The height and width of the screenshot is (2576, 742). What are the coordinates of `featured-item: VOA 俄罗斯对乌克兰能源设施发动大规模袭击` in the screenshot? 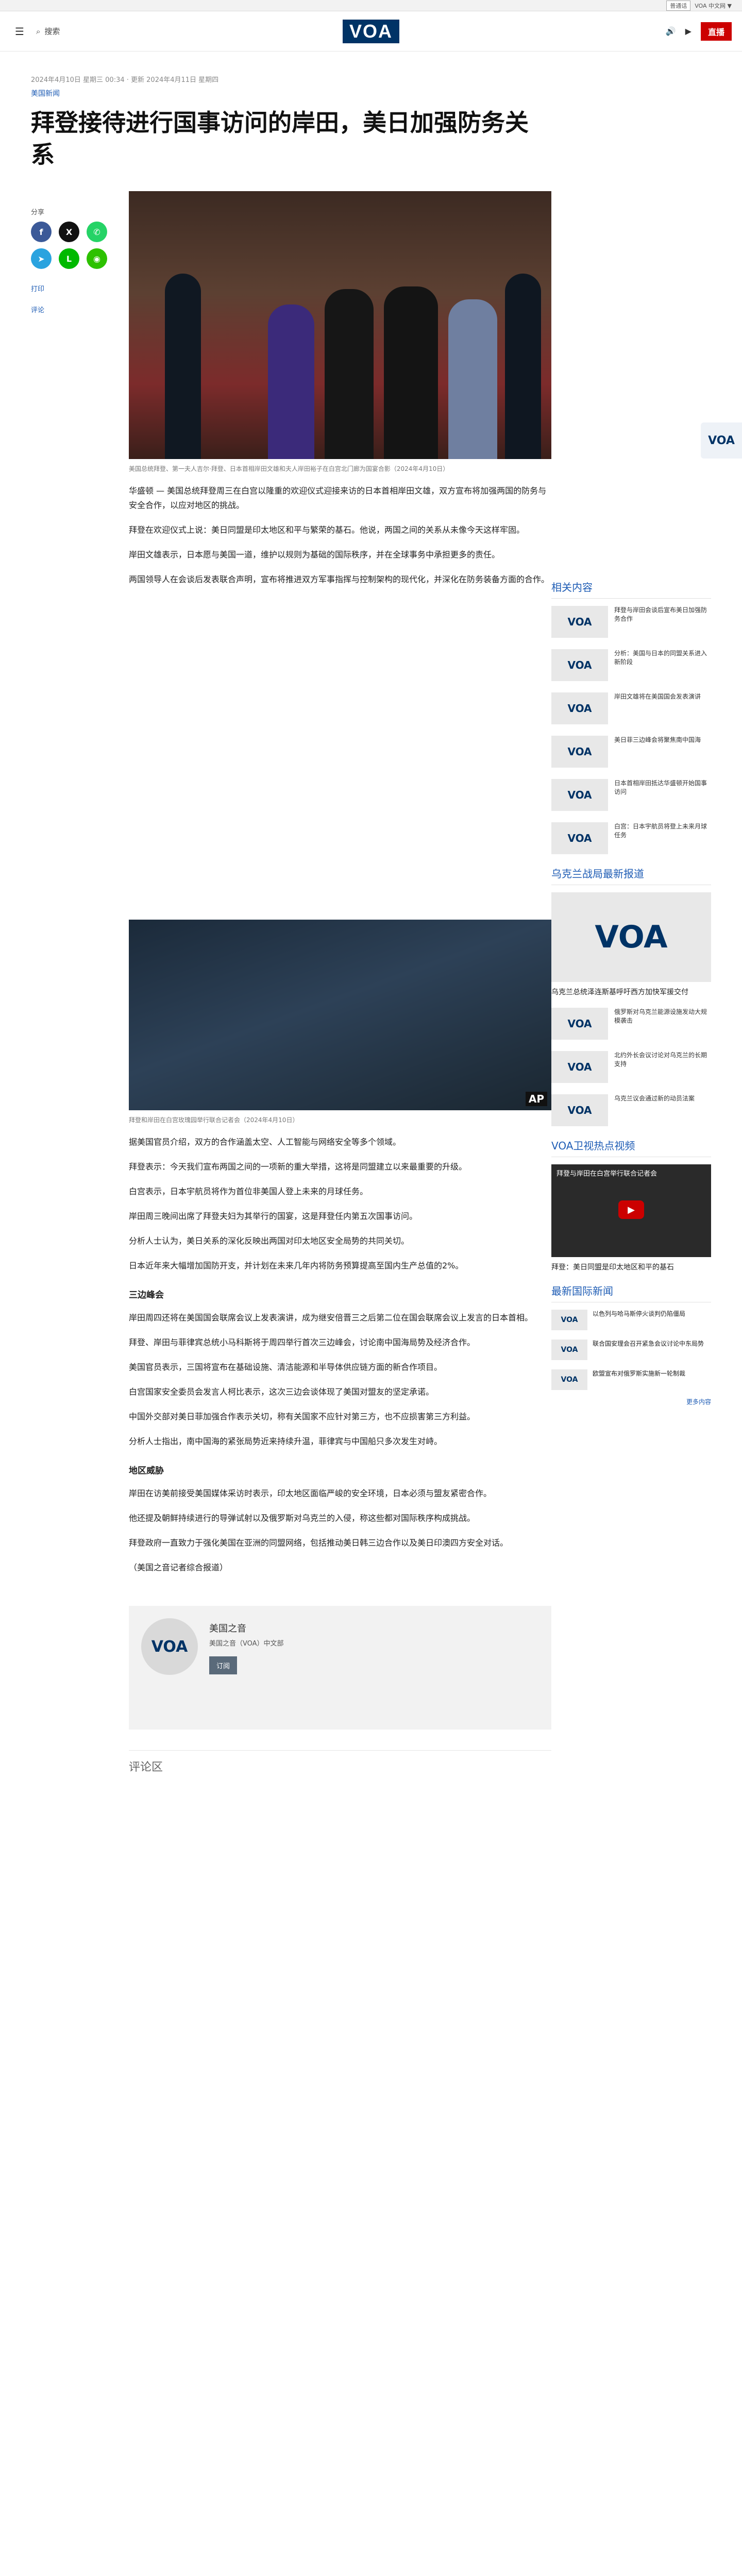 It's located at (631, 1024).